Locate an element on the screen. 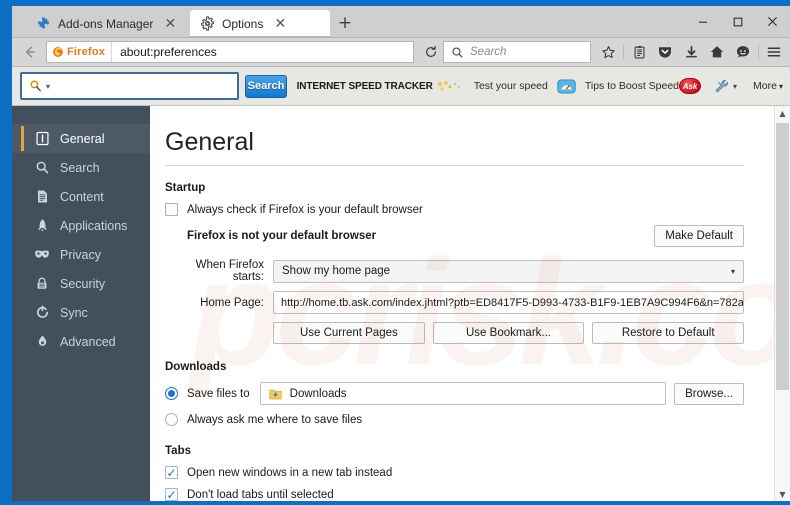 This screenshot has height=505, width=790. sidebar-item-advanced: Advanced is located at coordinates (81, 341).